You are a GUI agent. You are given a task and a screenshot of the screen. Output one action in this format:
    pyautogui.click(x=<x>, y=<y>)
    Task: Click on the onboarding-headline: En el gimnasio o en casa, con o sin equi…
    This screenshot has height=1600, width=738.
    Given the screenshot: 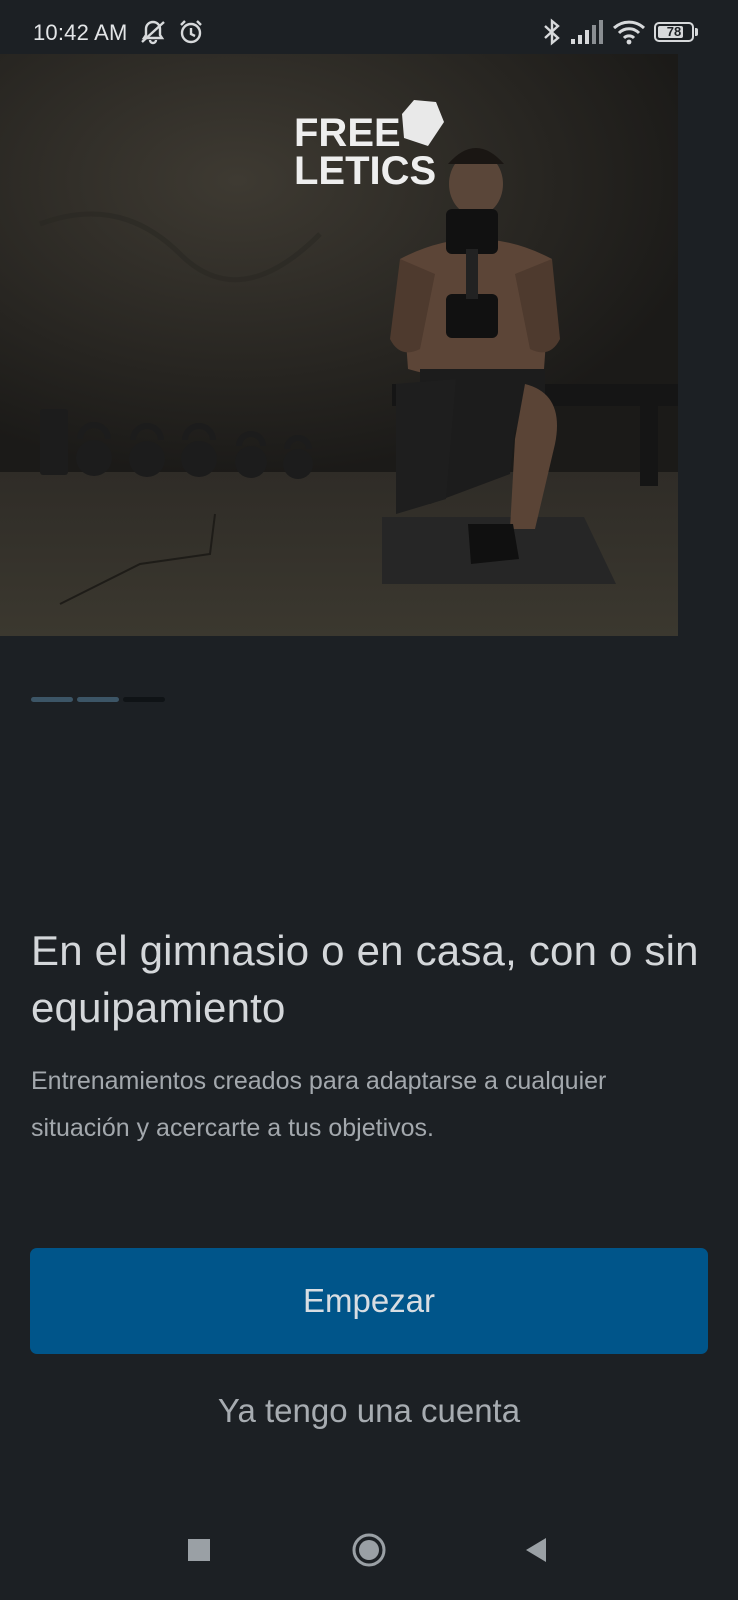 What is the action you would take?
    pyautogui.click(x=365, y=979)
    